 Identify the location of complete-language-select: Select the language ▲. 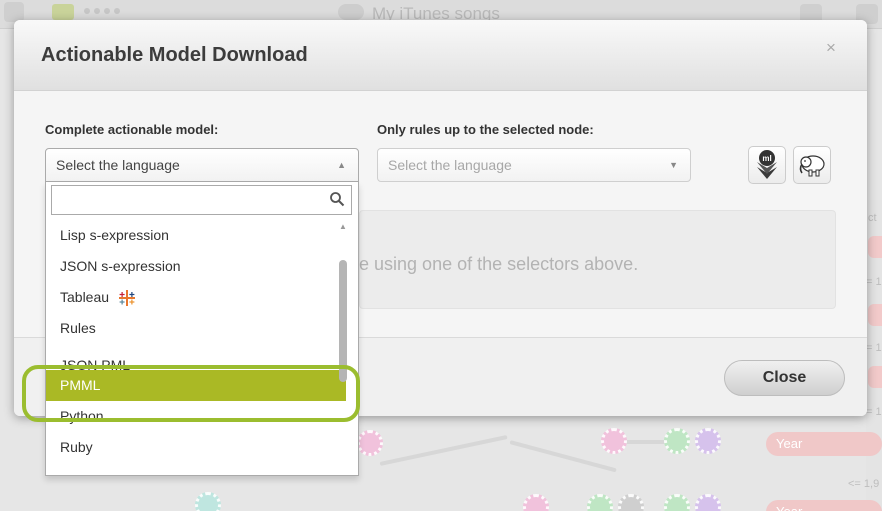
(202, 165).